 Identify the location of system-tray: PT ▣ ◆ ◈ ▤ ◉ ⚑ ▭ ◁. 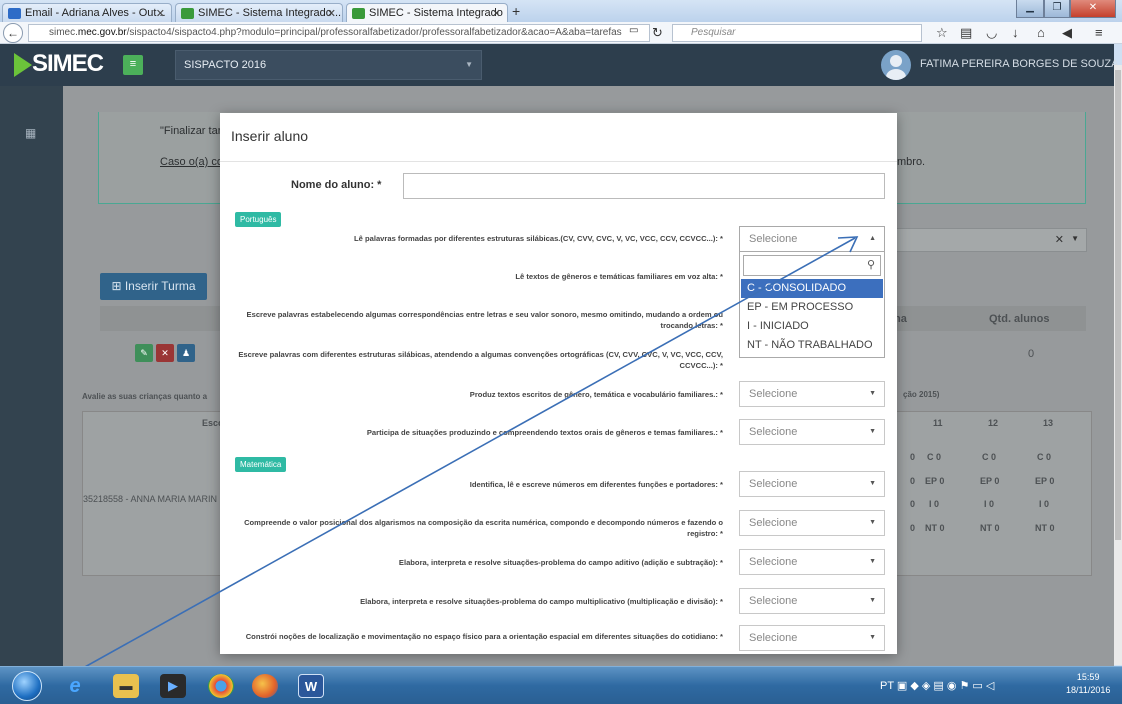
(937, 685).